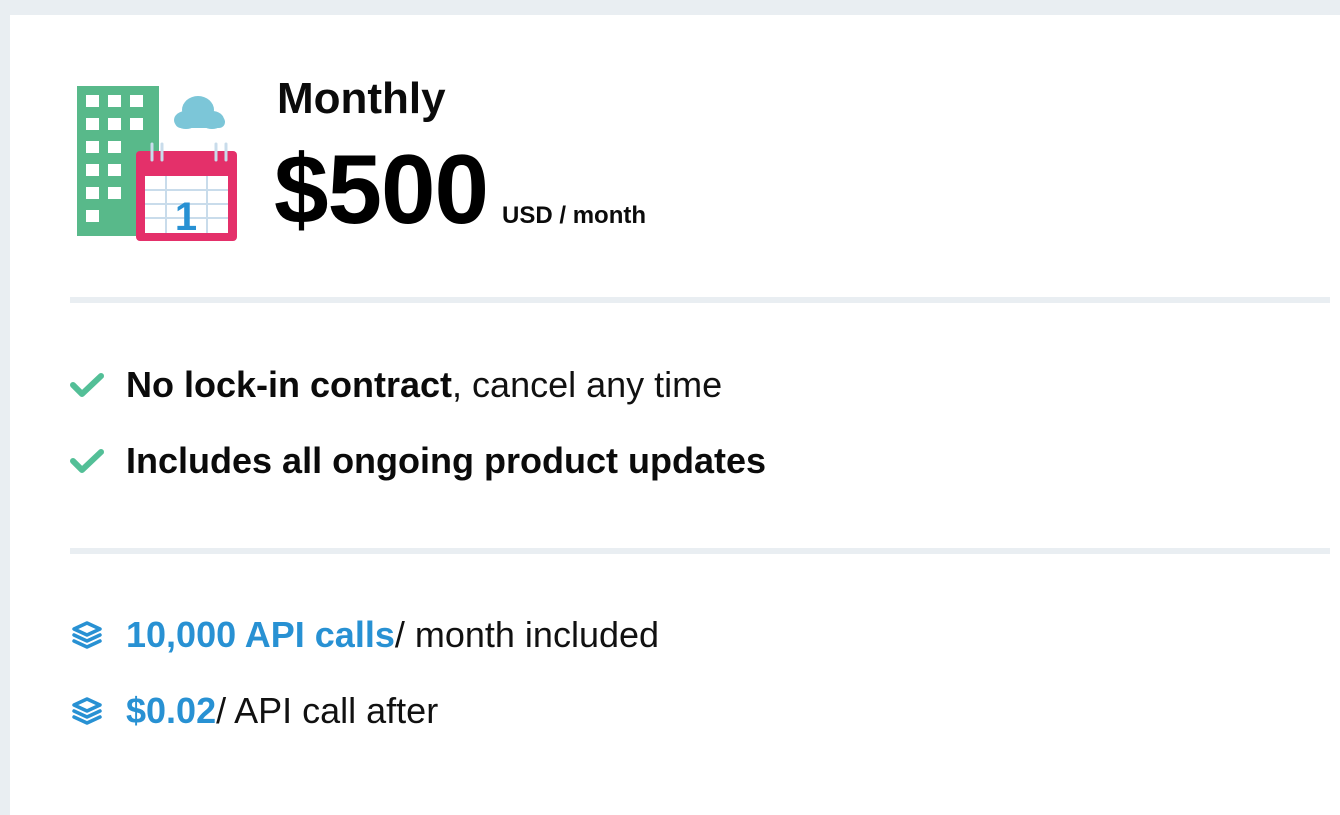 The width and height of the screenshot is (1340, 815). Describe the element at coordinates (186, 191) in the screenshot. I see `calendar-icon: 1` at that location.